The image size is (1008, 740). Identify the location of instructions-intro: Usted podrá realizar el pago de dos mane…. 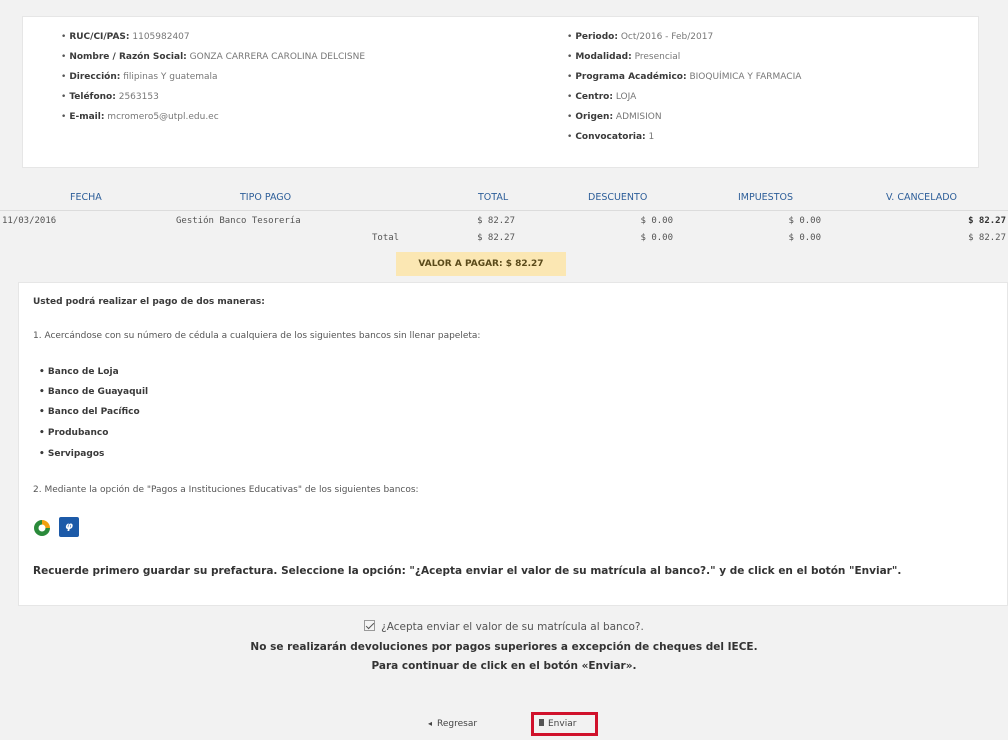
(149, 302).